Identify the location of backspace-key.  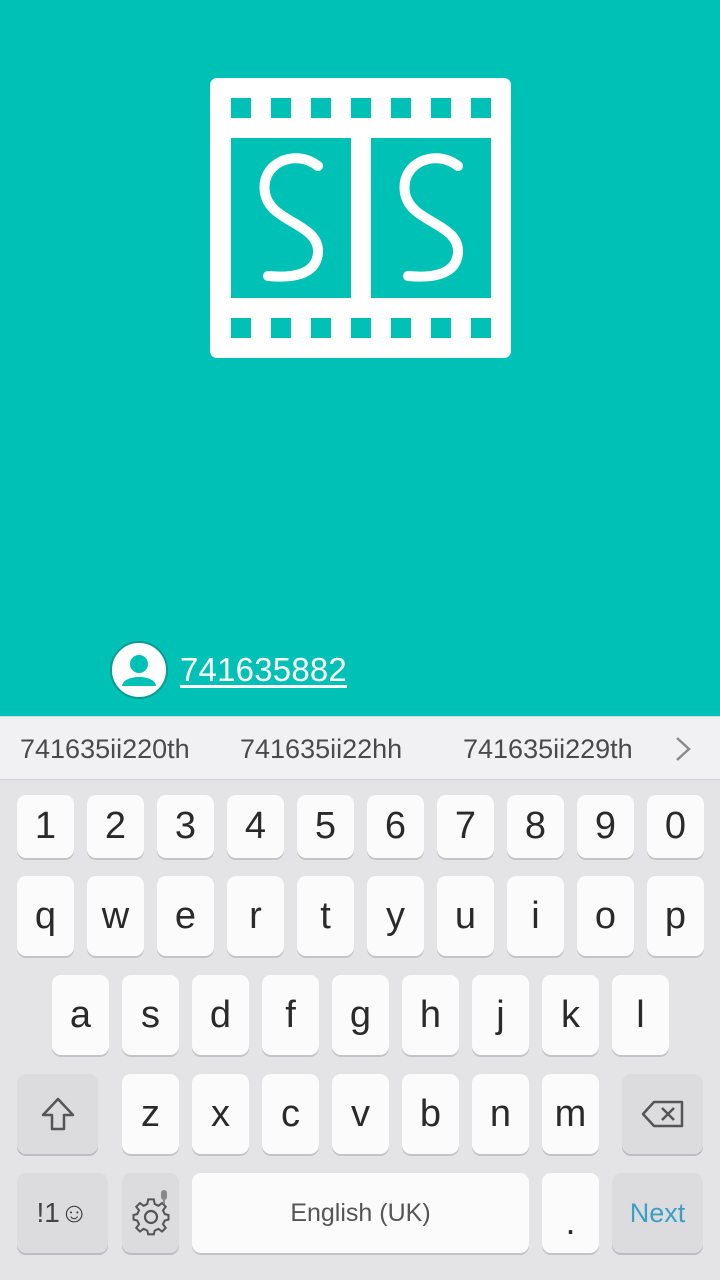
(662, 1114).